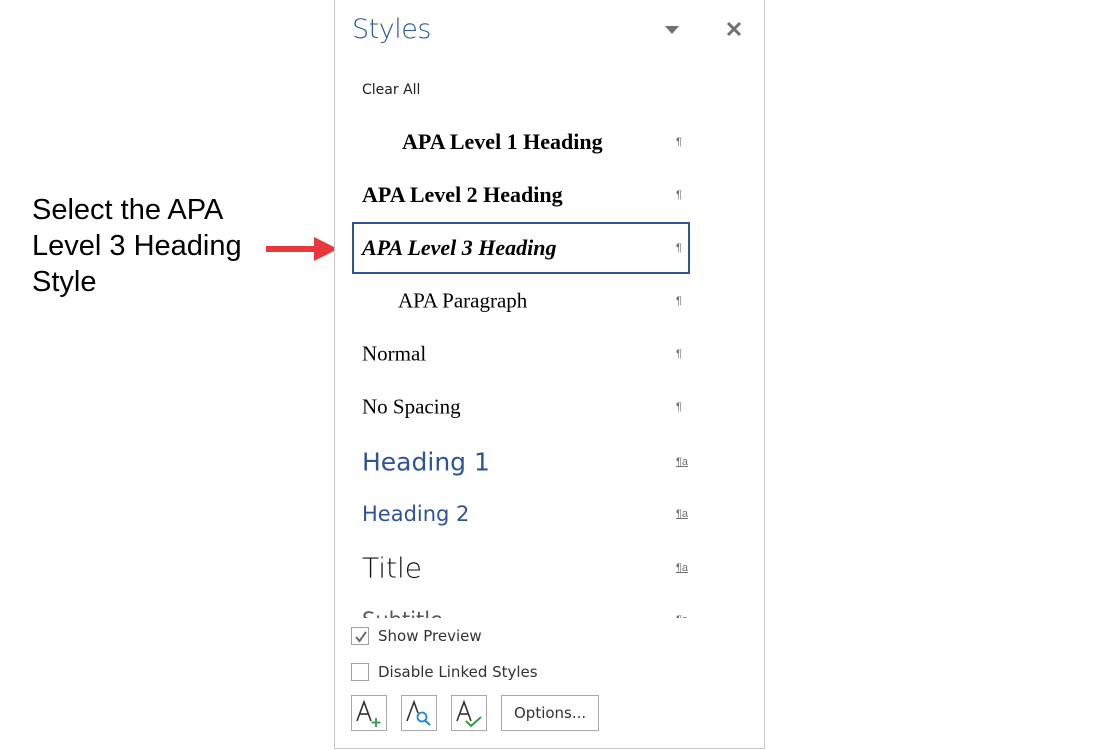 The height and width of the screenshot is (750, 1100). I want to click on show-preview-label: Show Preview, so click(430, 636).